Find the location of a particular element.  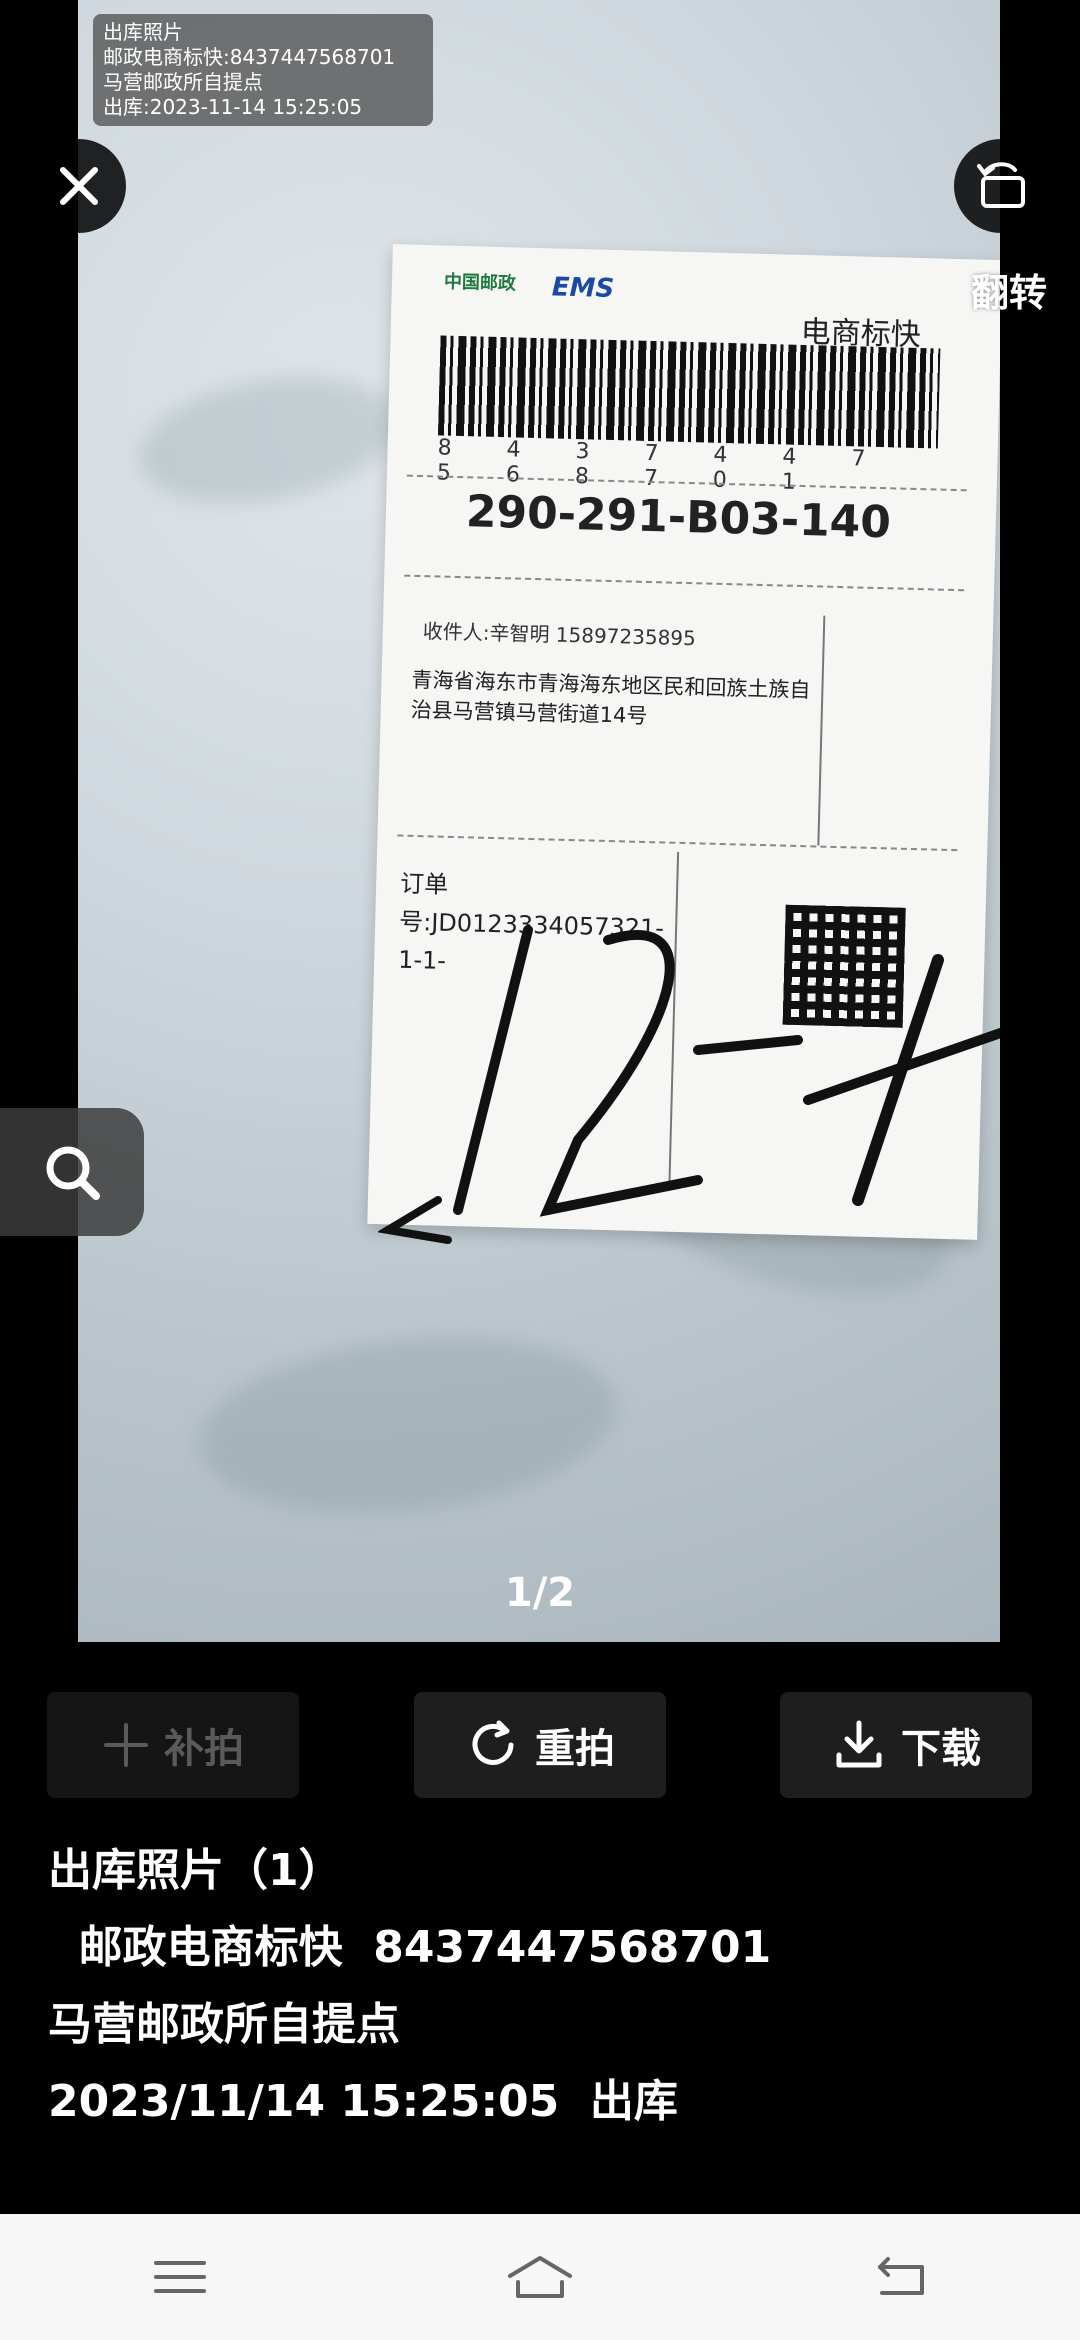

search-button is located at coordinates (72, 1172).